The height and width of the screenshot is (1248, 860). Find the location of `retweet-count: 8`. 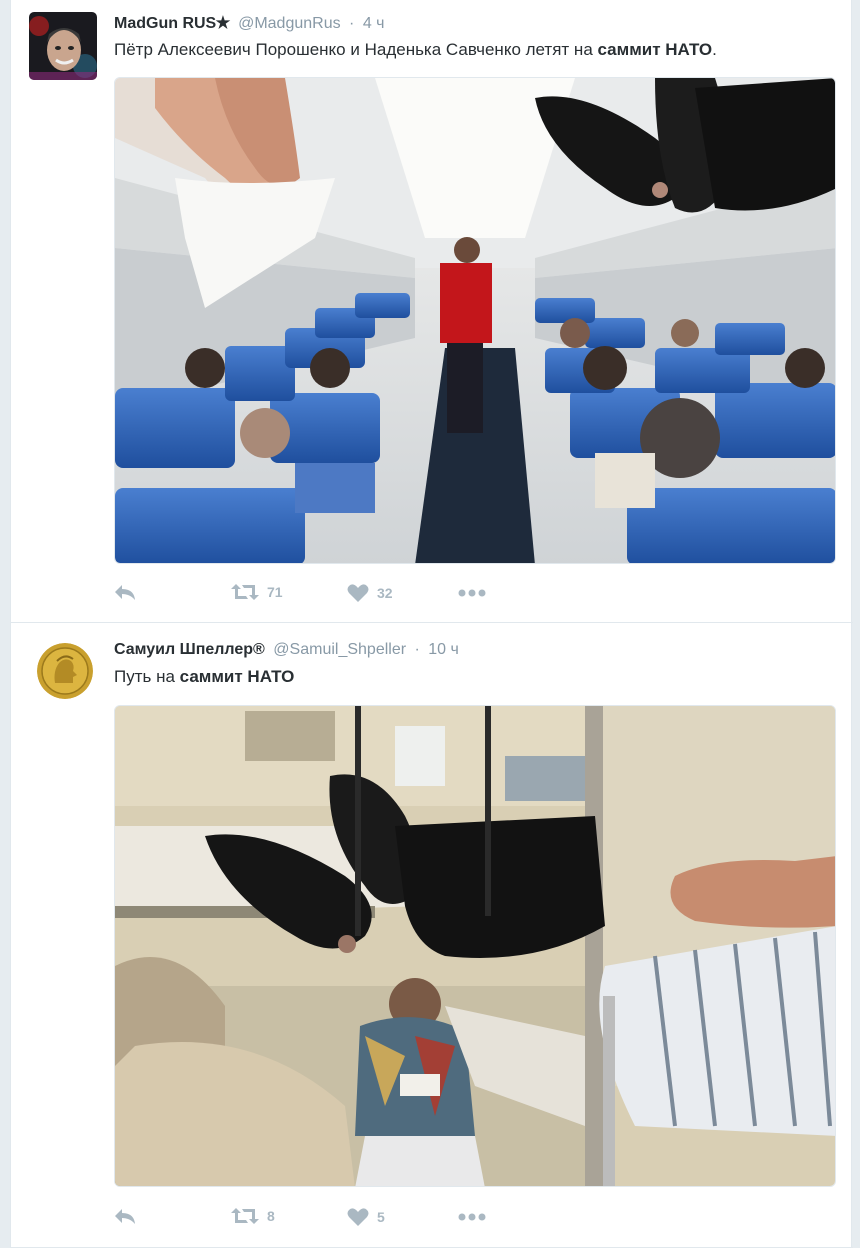

retweet-count: 8 is located at coordinates (271, 1216).